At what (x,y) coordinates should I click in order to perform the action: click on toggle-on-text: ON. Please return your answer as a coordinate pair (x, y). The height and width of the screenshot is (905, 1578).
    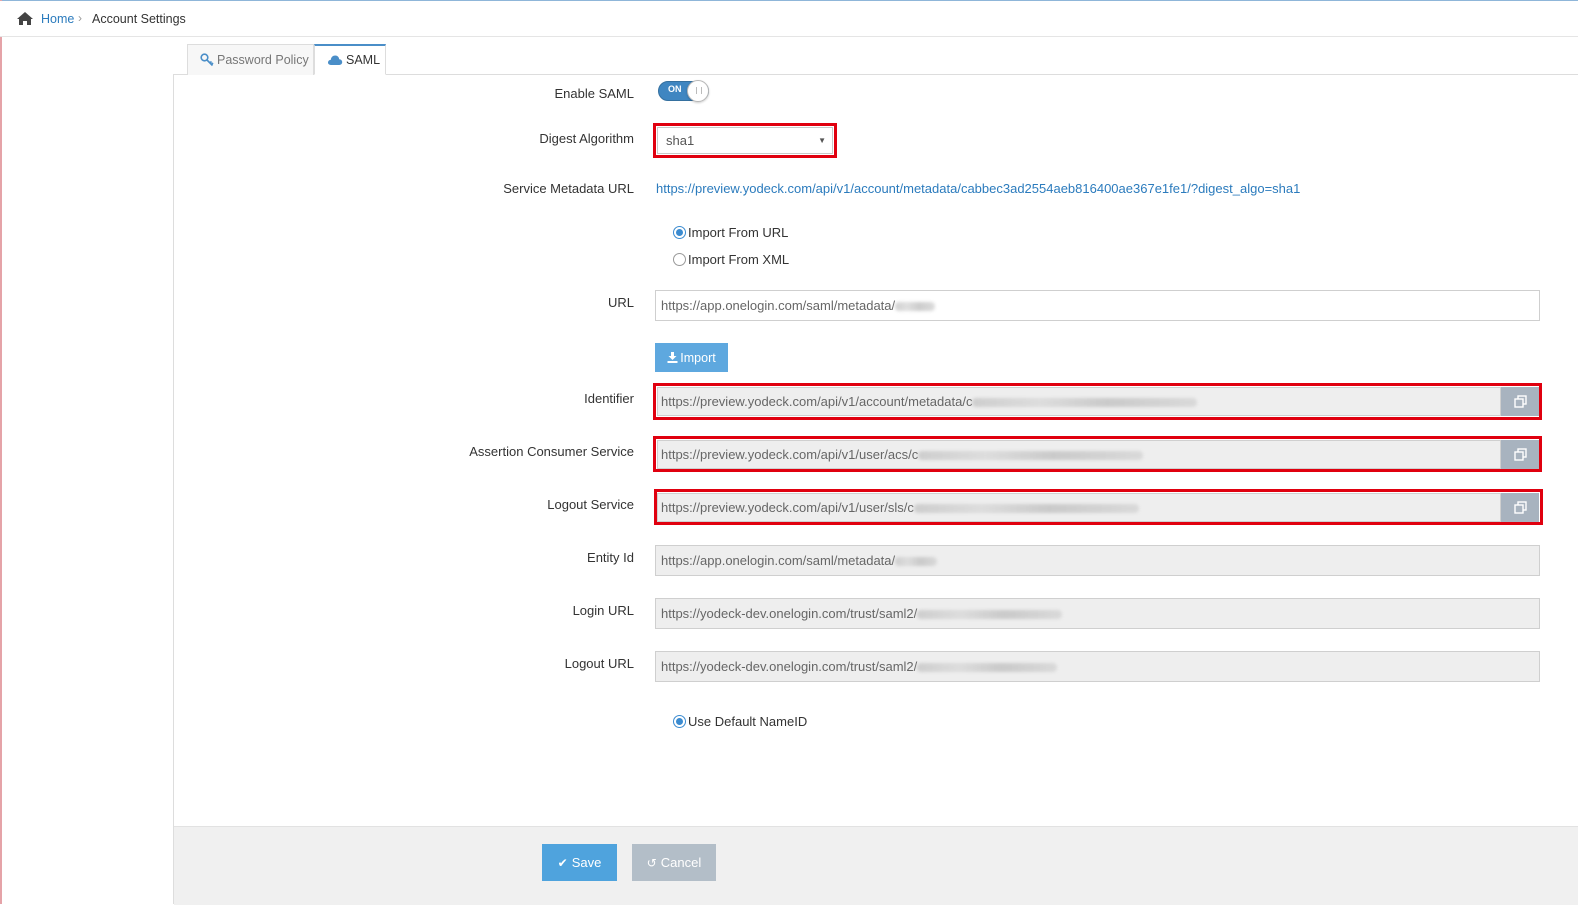
    Looking at the image, I should click on (675, 89).